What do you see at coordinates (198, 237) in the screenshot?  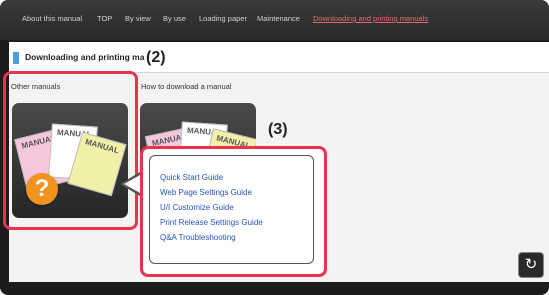 I see `link-qa-troubleshooting: Q&A Troubleshooting` at bounding box center [198, 237].